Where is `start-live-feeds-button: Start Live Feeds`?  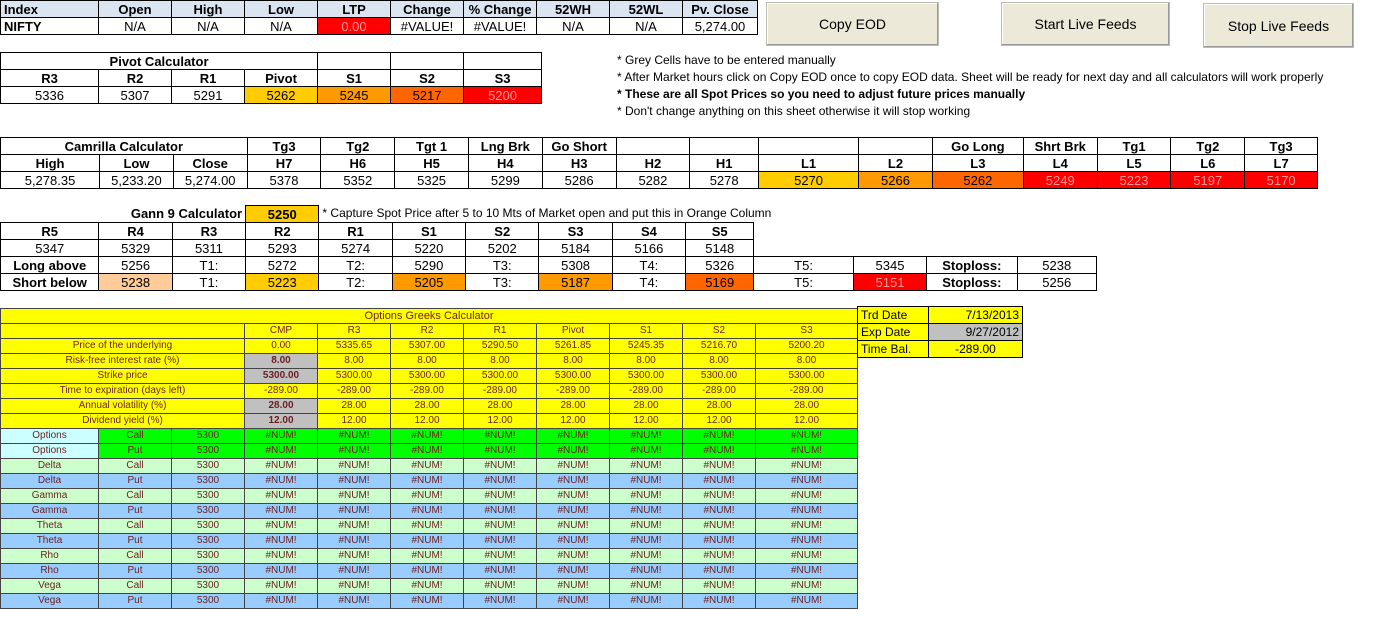 start-live-feeds-button: Start Live Feeds is located at coordinates (1085, 24).